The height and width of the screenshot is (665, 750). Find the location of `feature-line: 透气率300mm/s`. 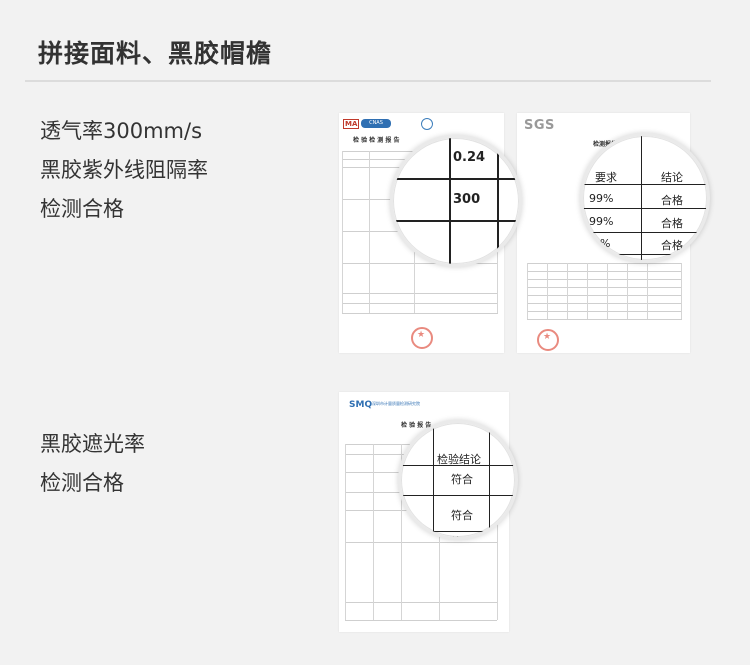

feature-line: 透气率300mm/s is located at coordinates (121, 131).